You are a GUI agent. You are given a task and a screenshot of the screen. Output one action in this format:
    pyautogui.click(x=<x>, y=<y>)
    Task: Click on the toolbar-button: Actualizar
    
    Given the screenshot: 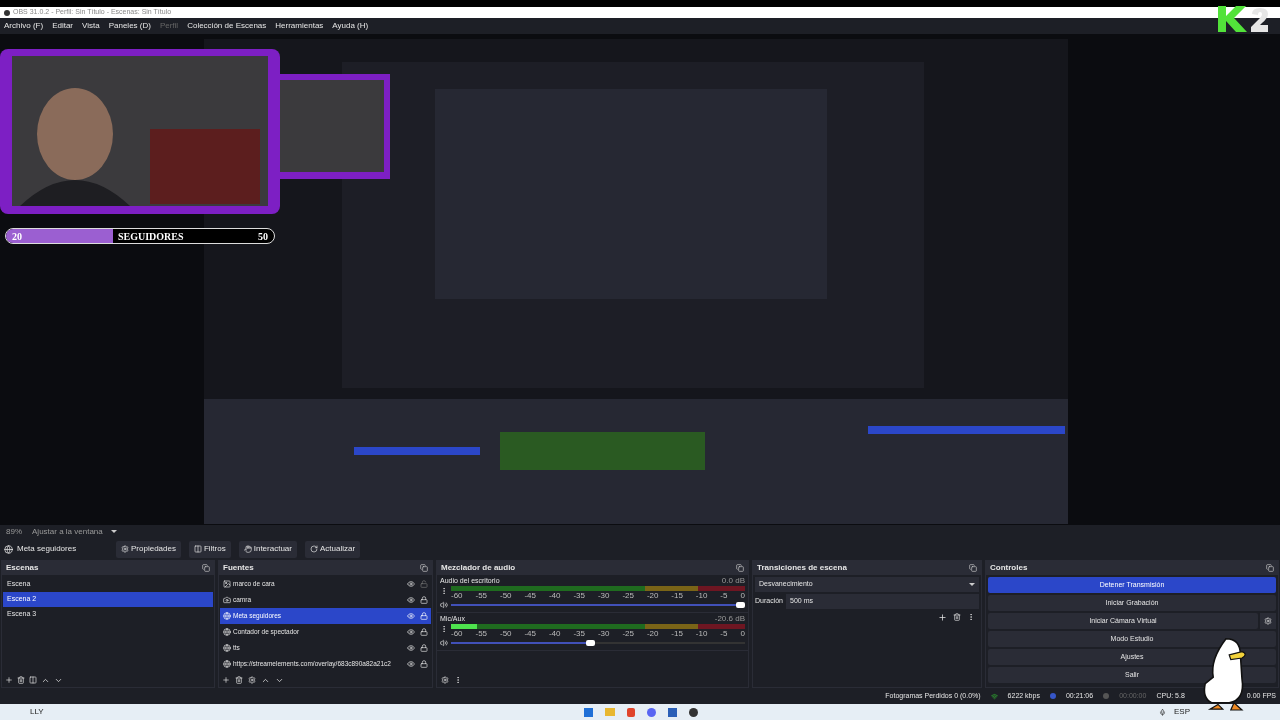 What is the action you would take?
    pyautogui.click(x=332, y=549)
    